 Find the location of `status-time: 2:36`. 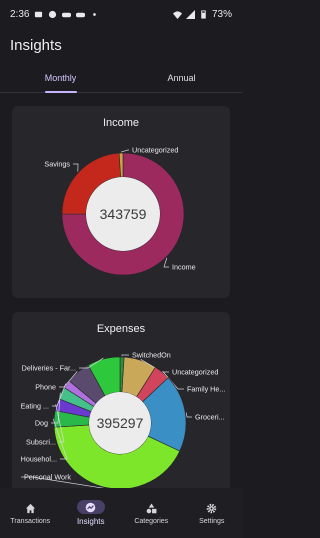

status-time: 2:36 is located at coordinates (20, 14).